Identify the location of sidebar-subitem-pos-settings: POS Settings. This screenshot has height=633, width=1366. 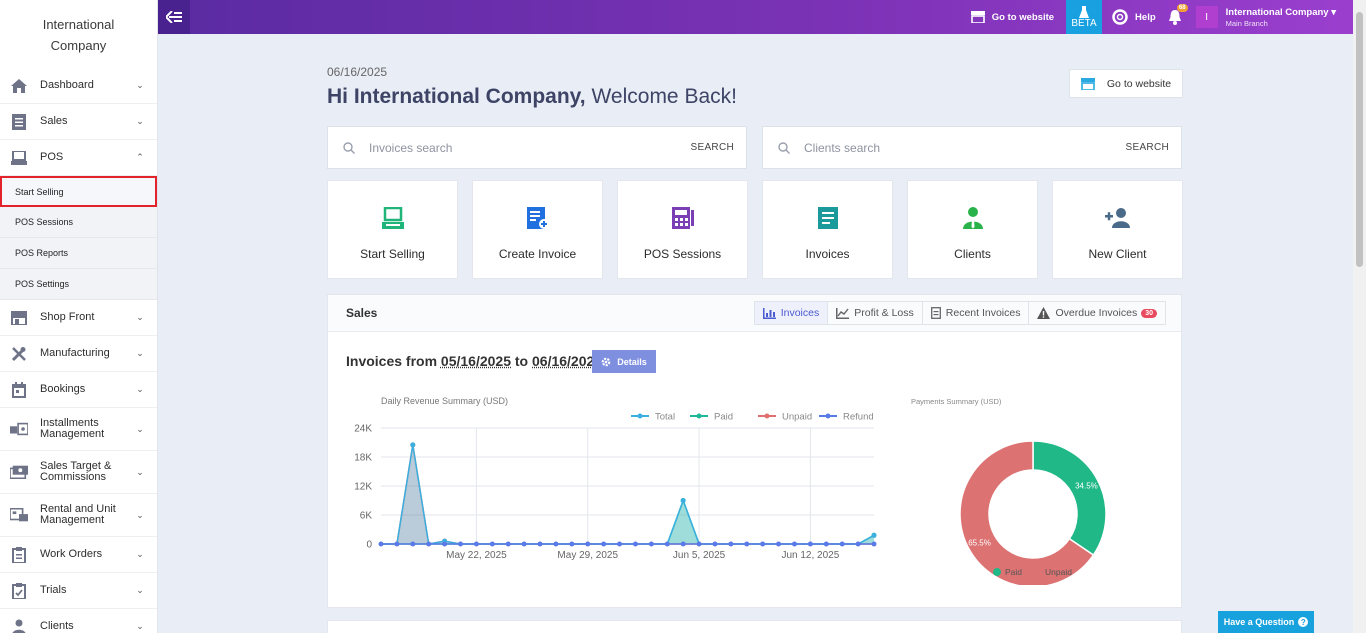
(78, 284).